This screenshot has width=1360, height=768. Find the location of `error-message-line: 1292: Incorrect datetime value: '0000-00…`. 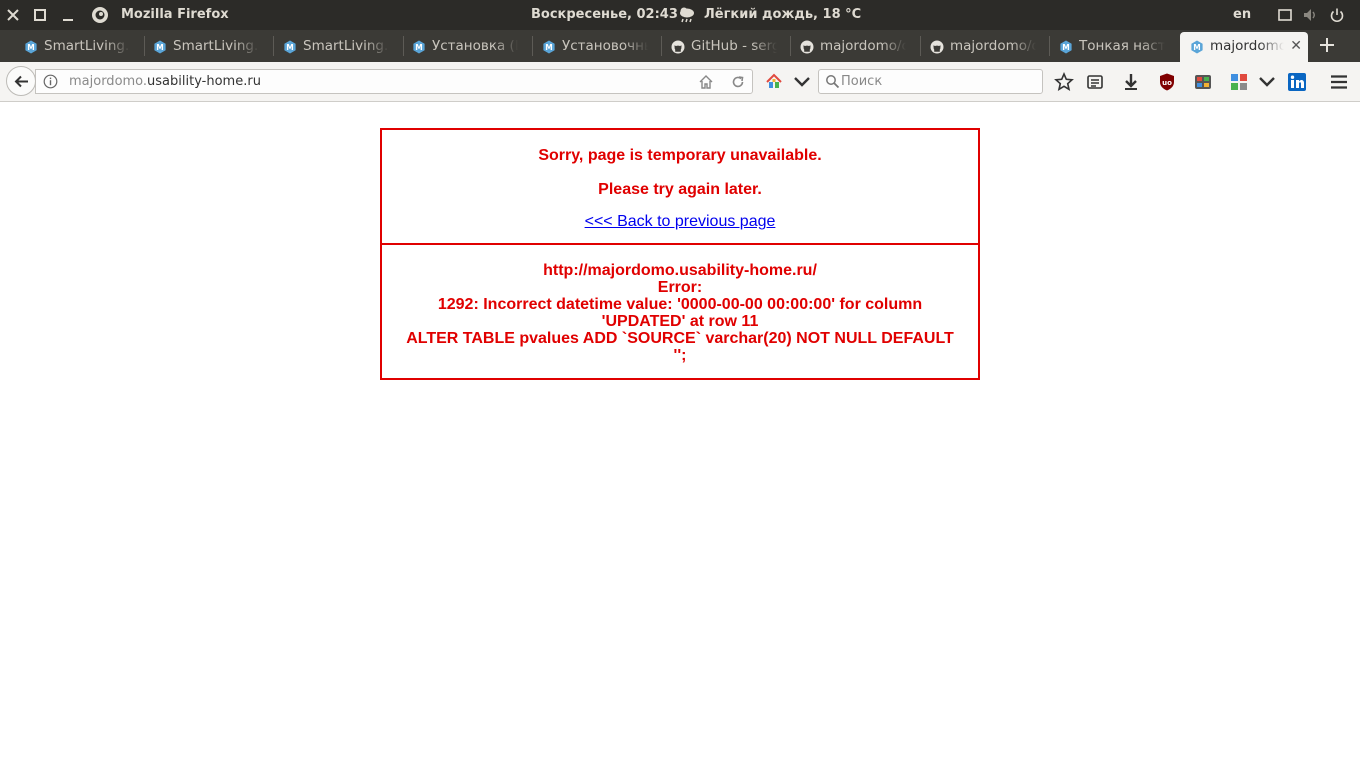

error-message-line: 1292: Incorrect datetime value: '0000-00… is located at coordinates (680, 304).